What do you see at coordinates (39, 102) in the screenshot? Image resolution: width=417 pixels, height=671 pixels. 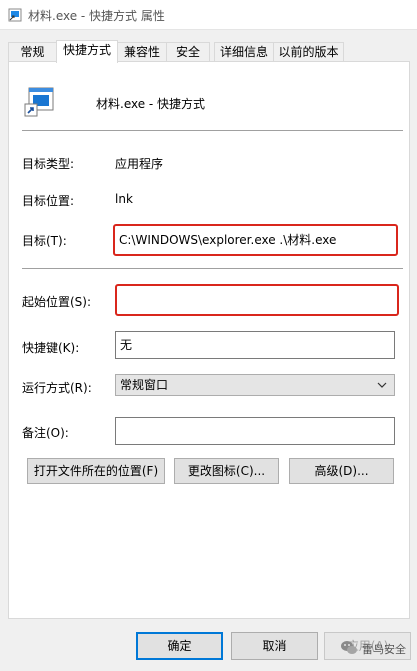 I see `application-icon` at bounding box center [39, 102].